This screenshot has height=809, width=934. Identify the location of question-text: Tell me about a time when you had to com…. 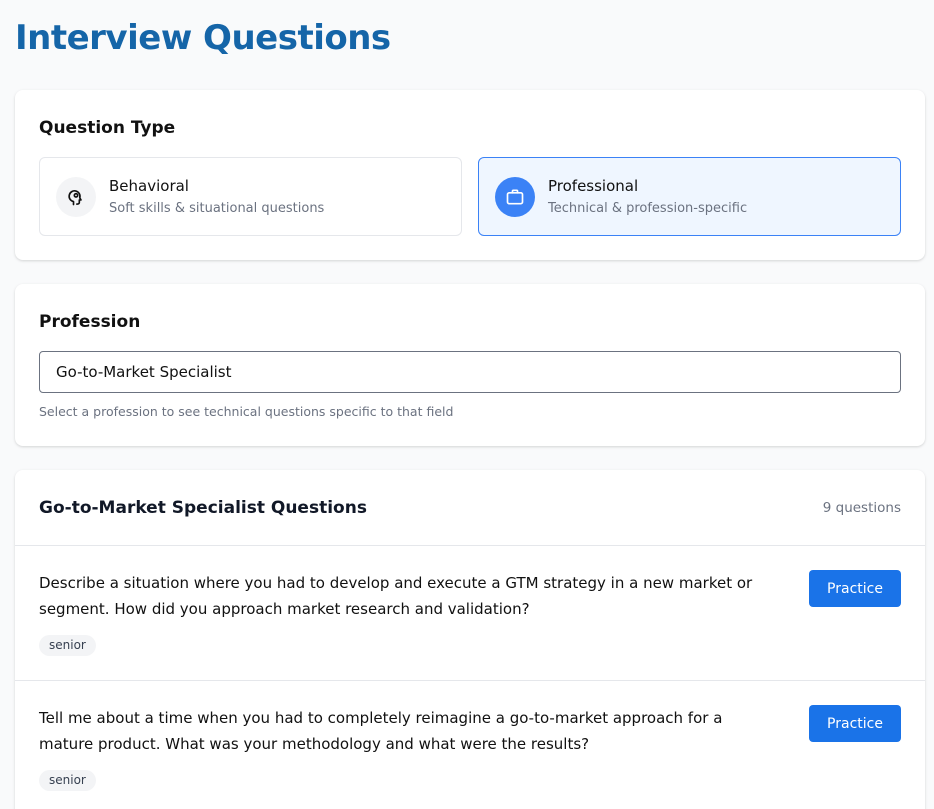
(381, 731).